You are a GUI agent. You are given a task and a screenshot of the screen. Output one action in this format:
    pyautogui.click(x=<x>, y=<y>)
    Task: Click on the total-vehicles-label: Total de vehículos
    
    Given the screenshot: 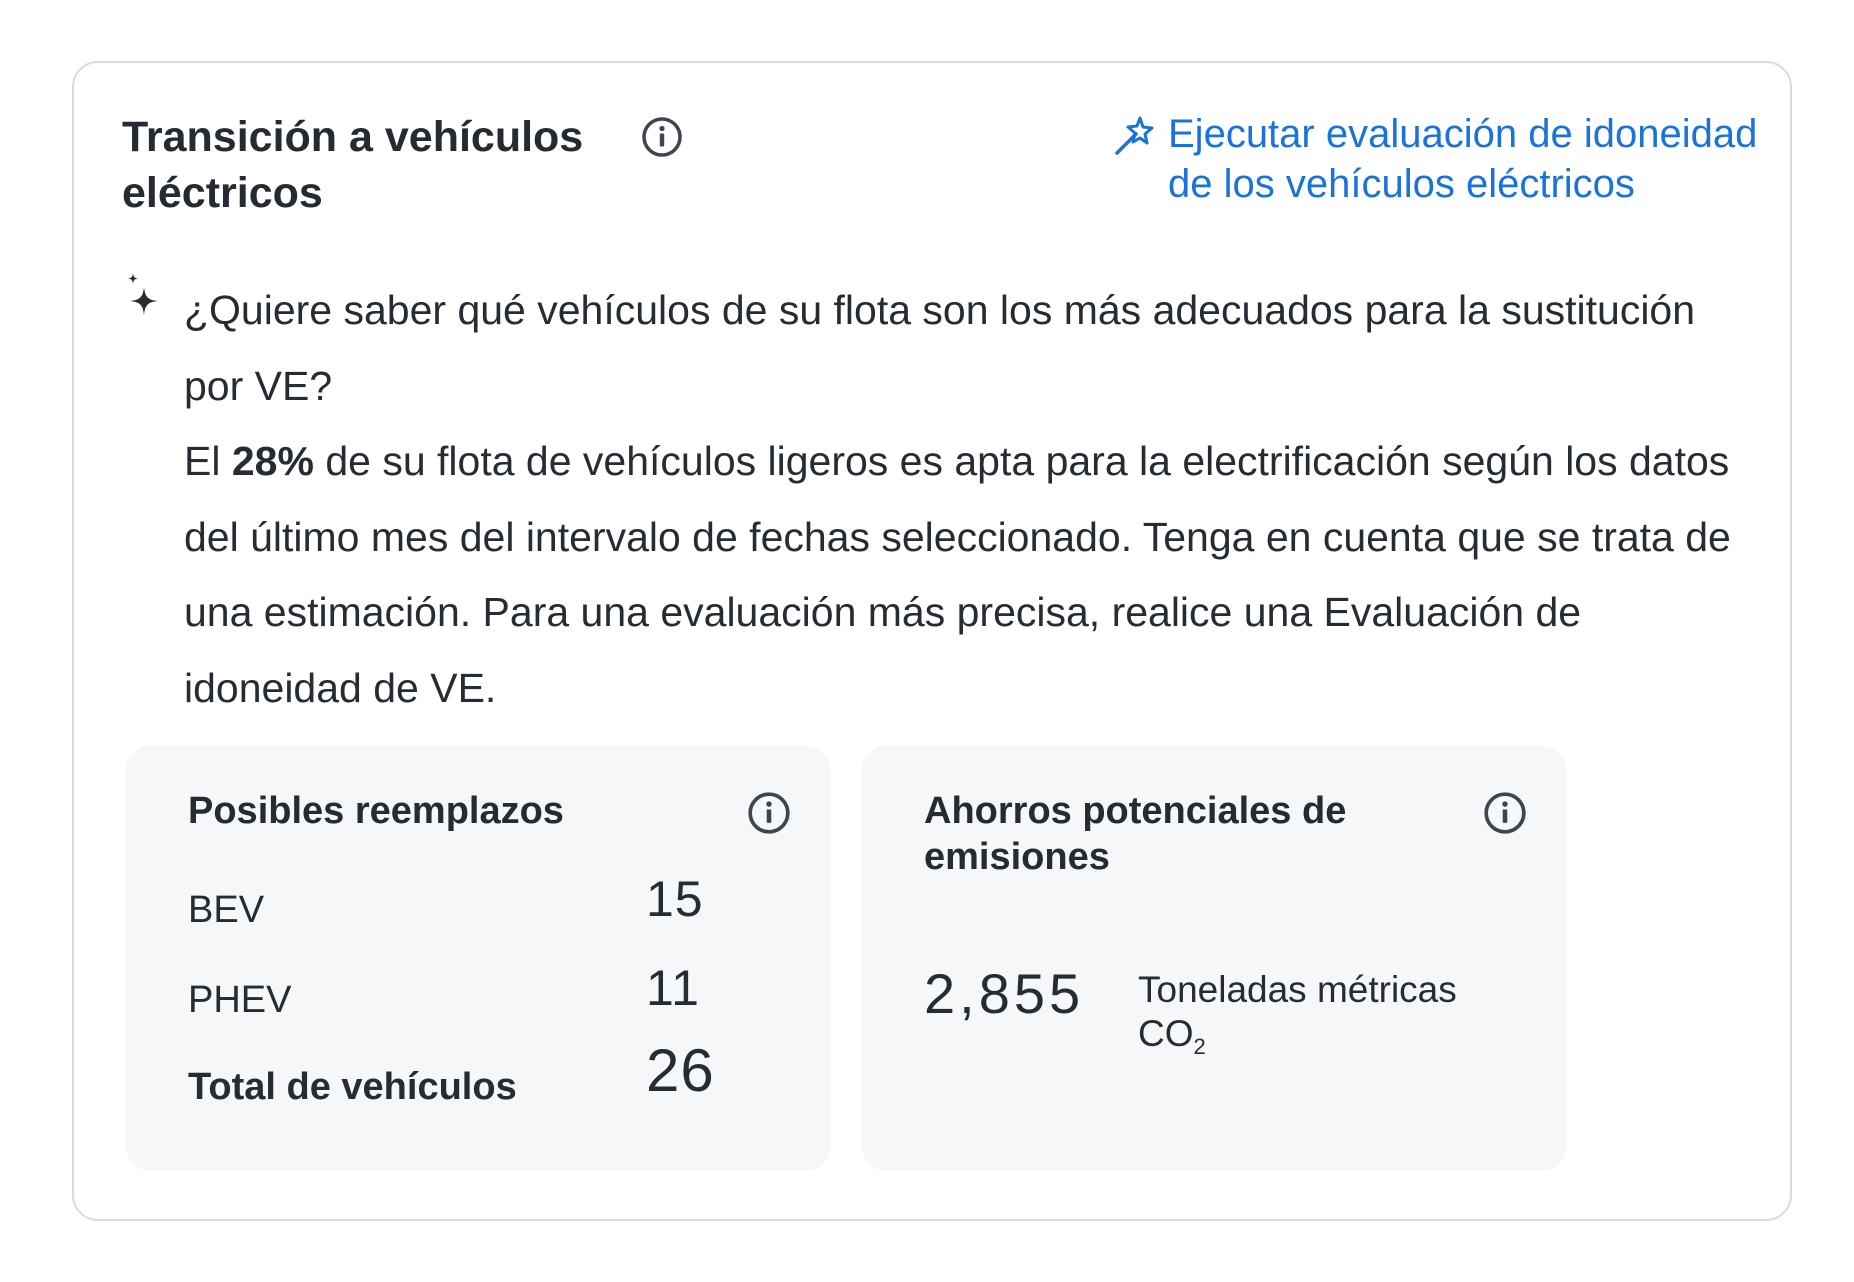 What is the action you would take?
    pyautogui.click(x=352, y=1087)
    